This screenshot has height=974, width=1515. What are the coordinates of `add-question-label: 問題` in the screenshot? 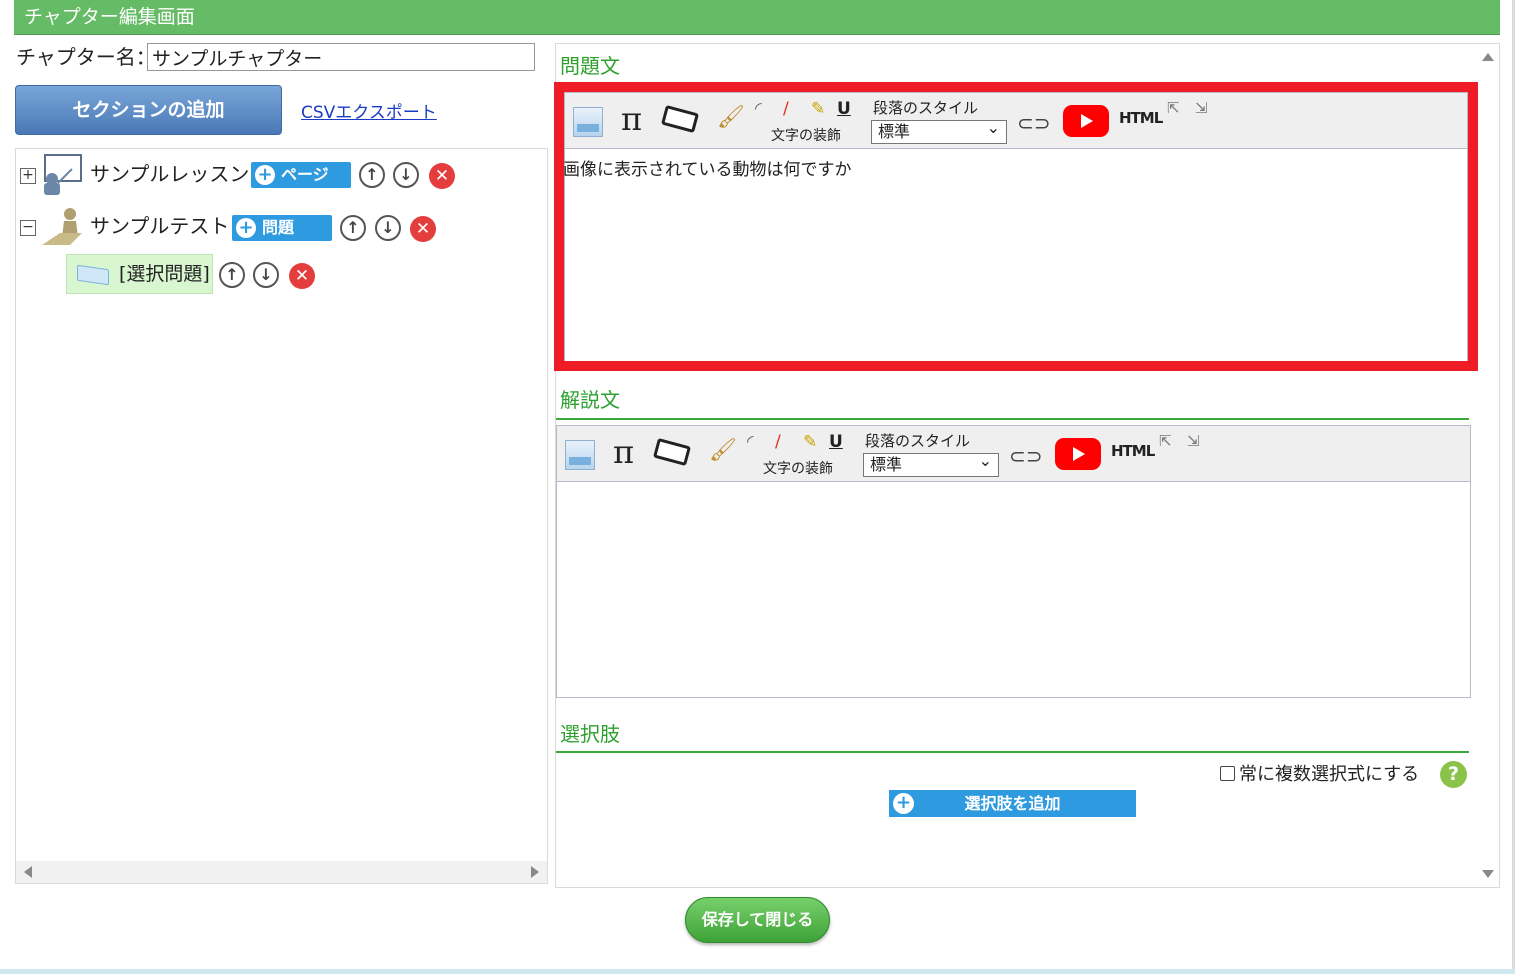 It's located at (278, 227).